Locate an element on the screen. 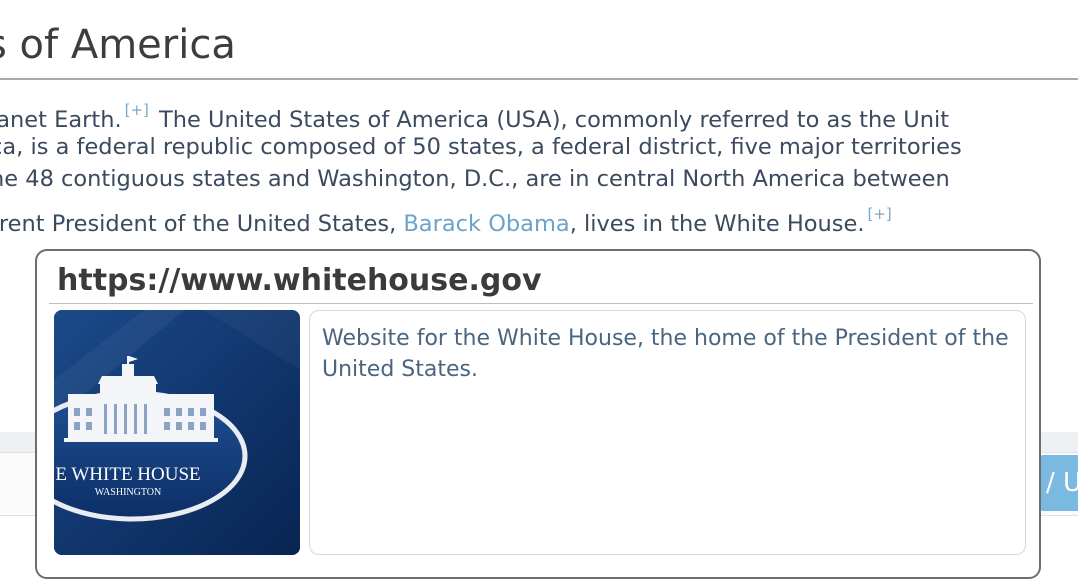 The image size is (1078, 579). background-button: / U is located at coordinates (1059, 483).